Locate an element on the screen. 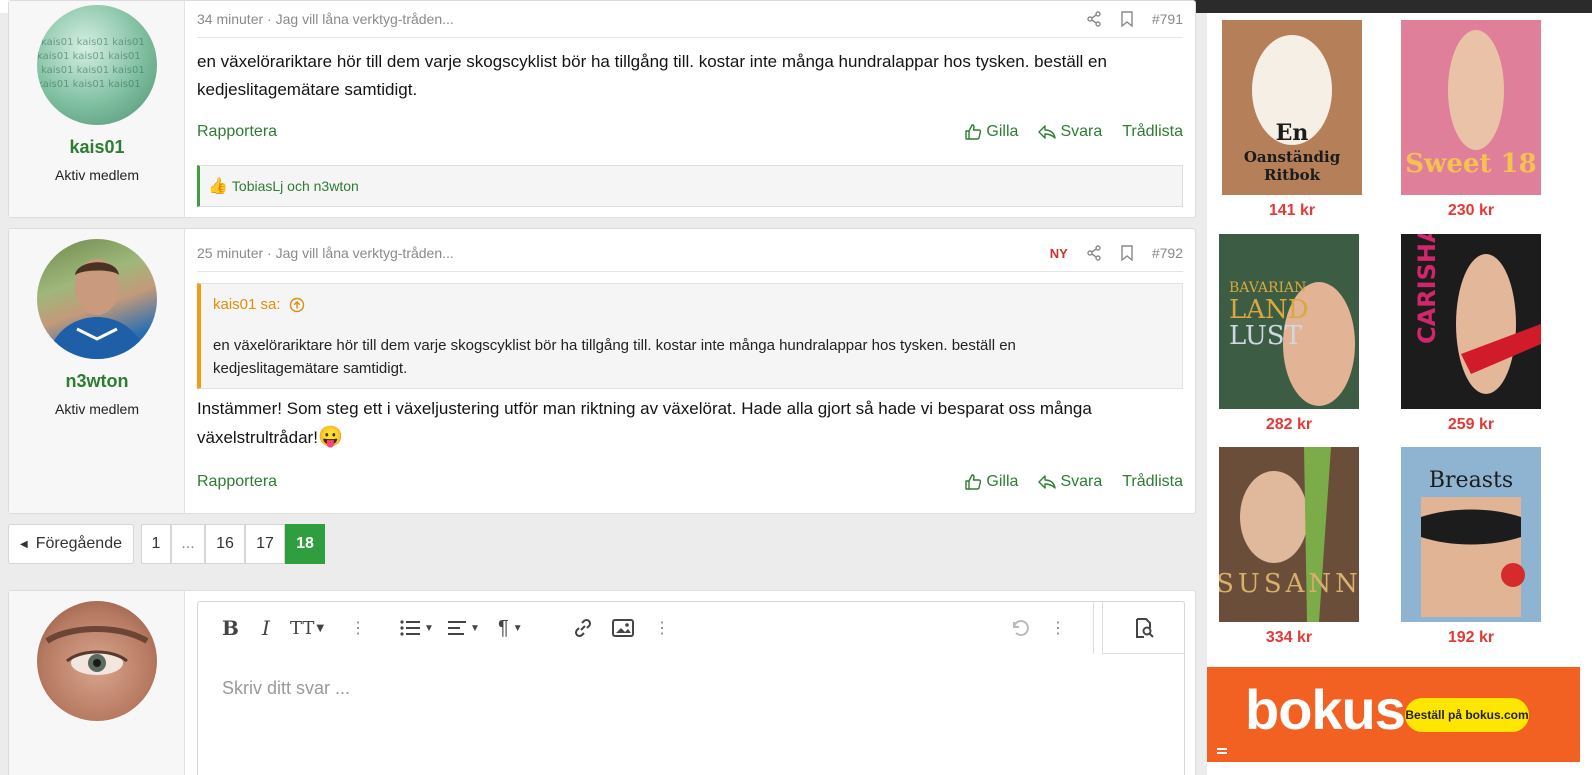 This screenshot has width=1592, height=775. book-price-6: 192 kr is located at coordinates (1471, 638).